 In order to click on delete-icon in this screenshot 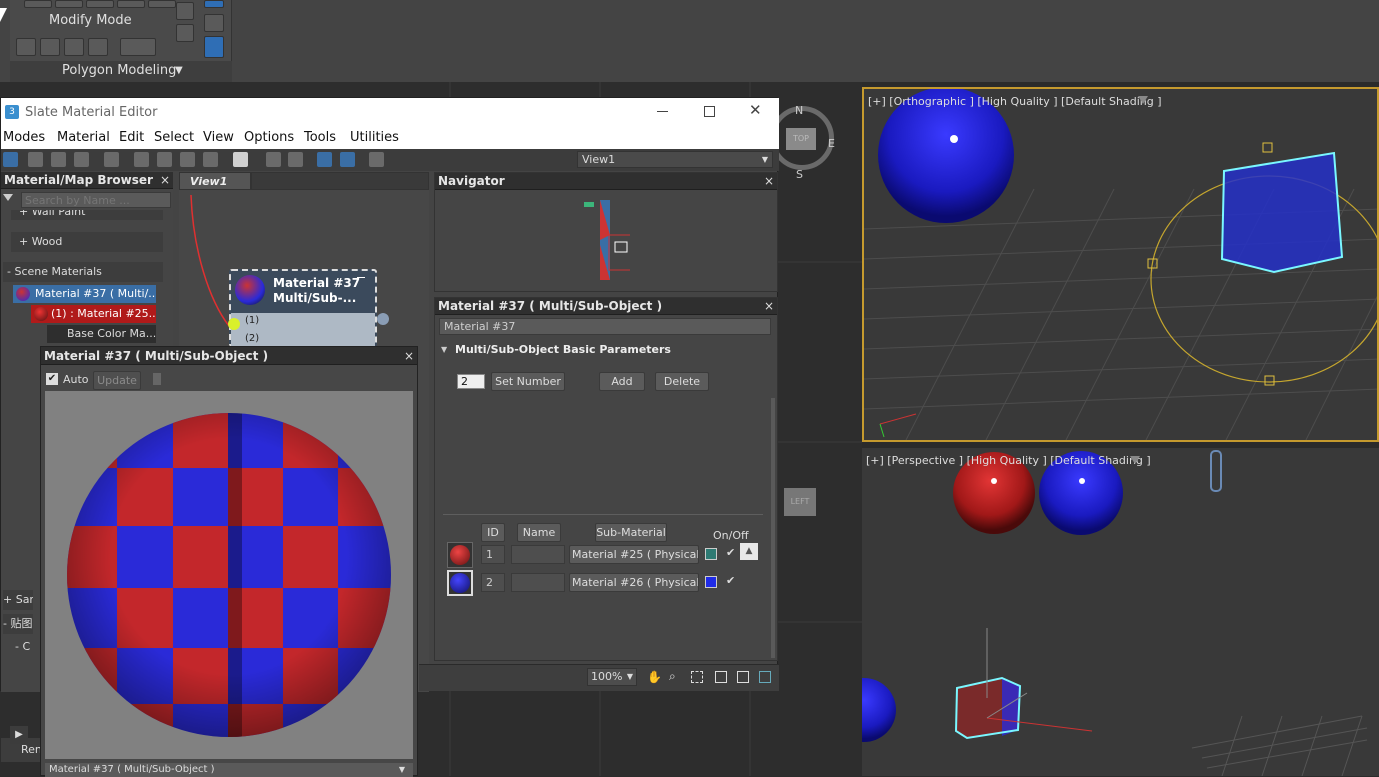, I will do `click(111, 159)`.